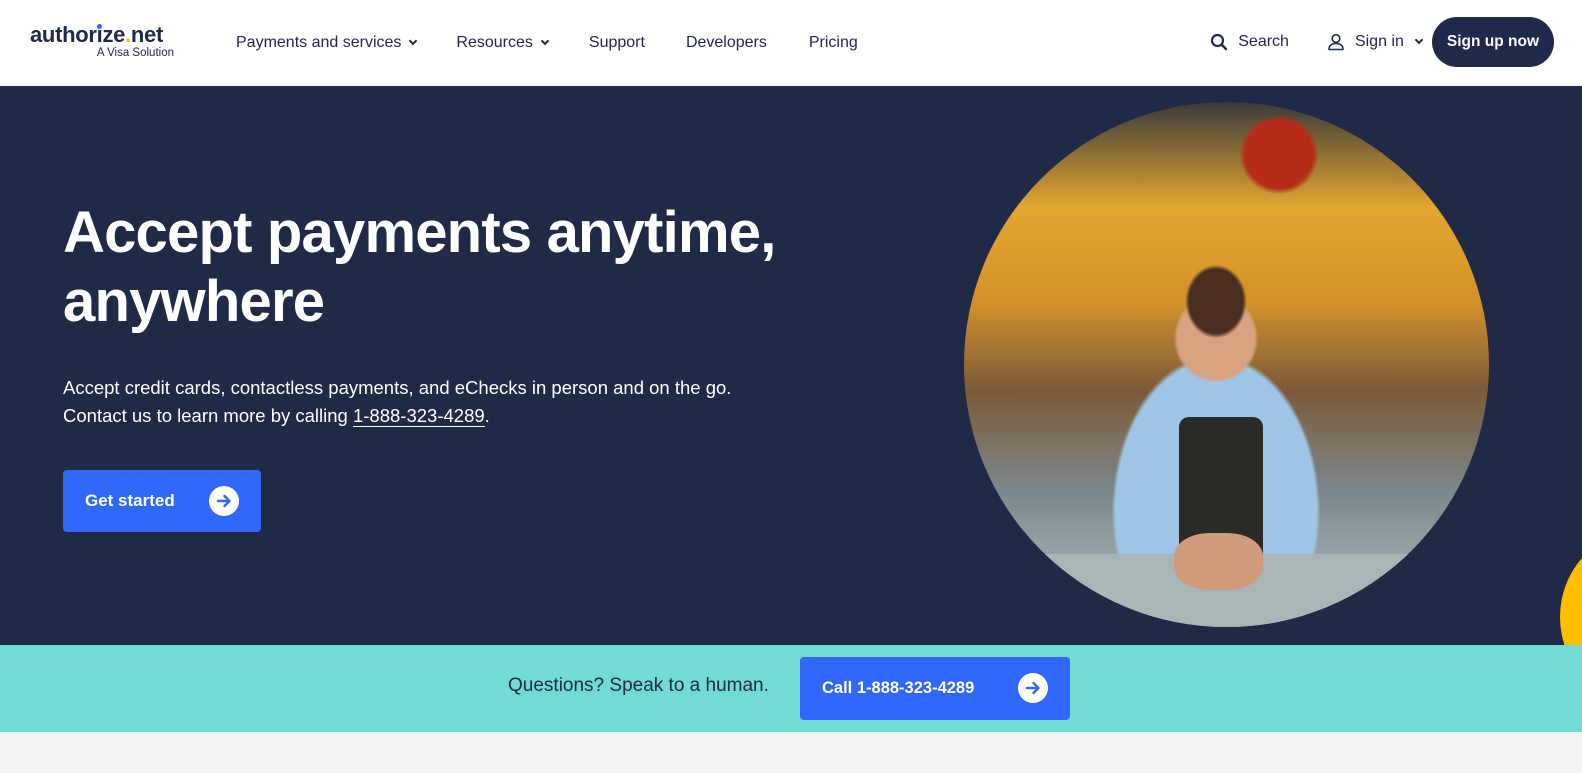 This screenshot has height=773, width=1582. Describe the element at coordinates (147, 34) in the screenshot. I see `logo-text-part: net` at that location.